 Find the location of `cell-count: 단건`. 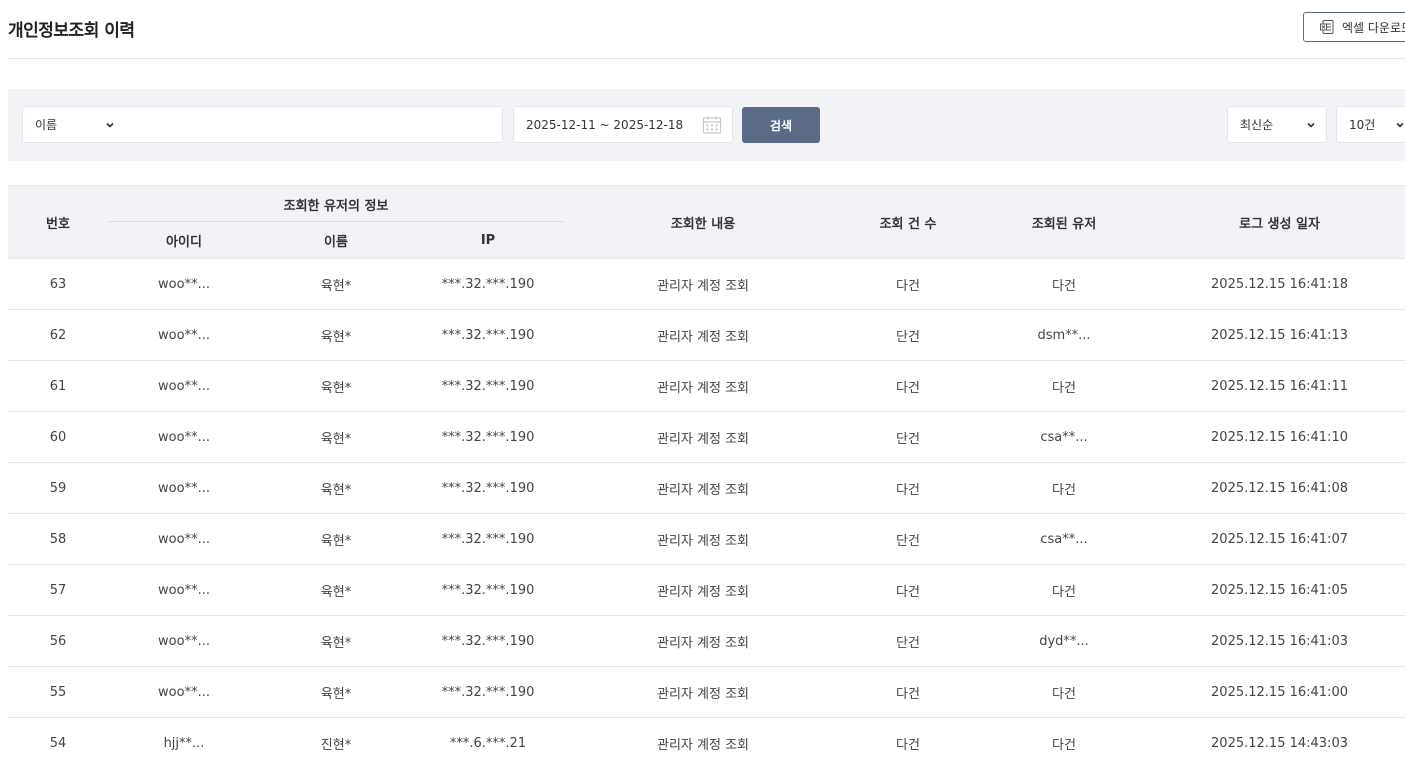

cell-count: 단건 is located at coordinates (908, 437).